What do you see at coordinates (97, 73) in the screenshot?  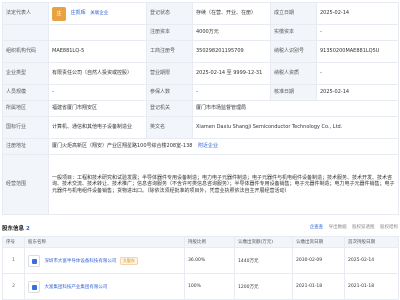 I see `value-company-type: 有限责任公司（自然人投资或控股）` at bounding box center [97, 73].